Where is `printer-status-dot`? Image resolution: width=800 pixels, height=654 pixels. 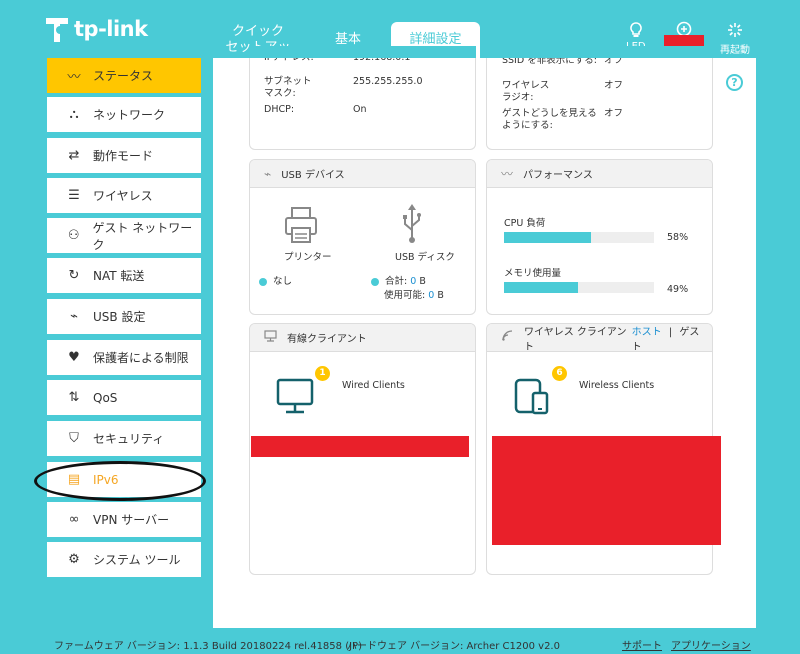
printer-status-dot is located at coordinates (263, 281).